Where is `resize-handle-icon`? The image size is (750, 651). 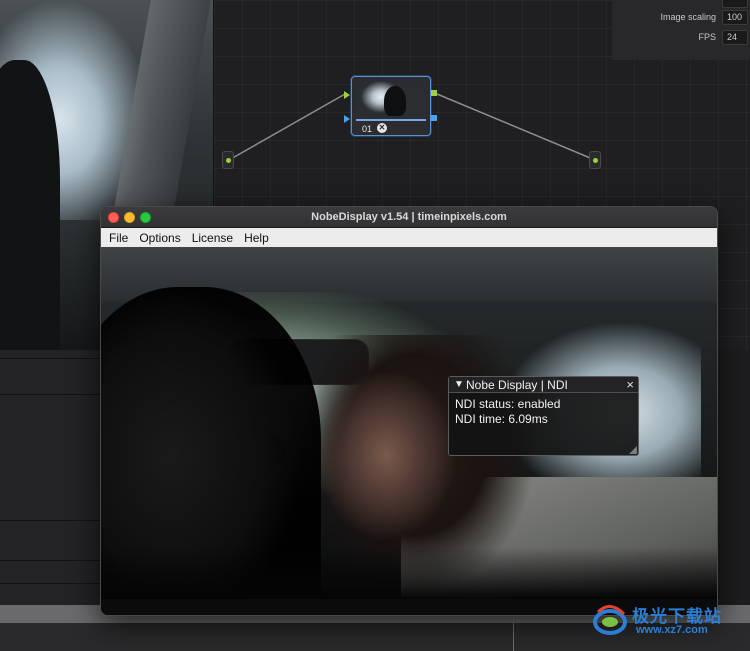
resize-handle-icon is located at coordinates (633, 450).